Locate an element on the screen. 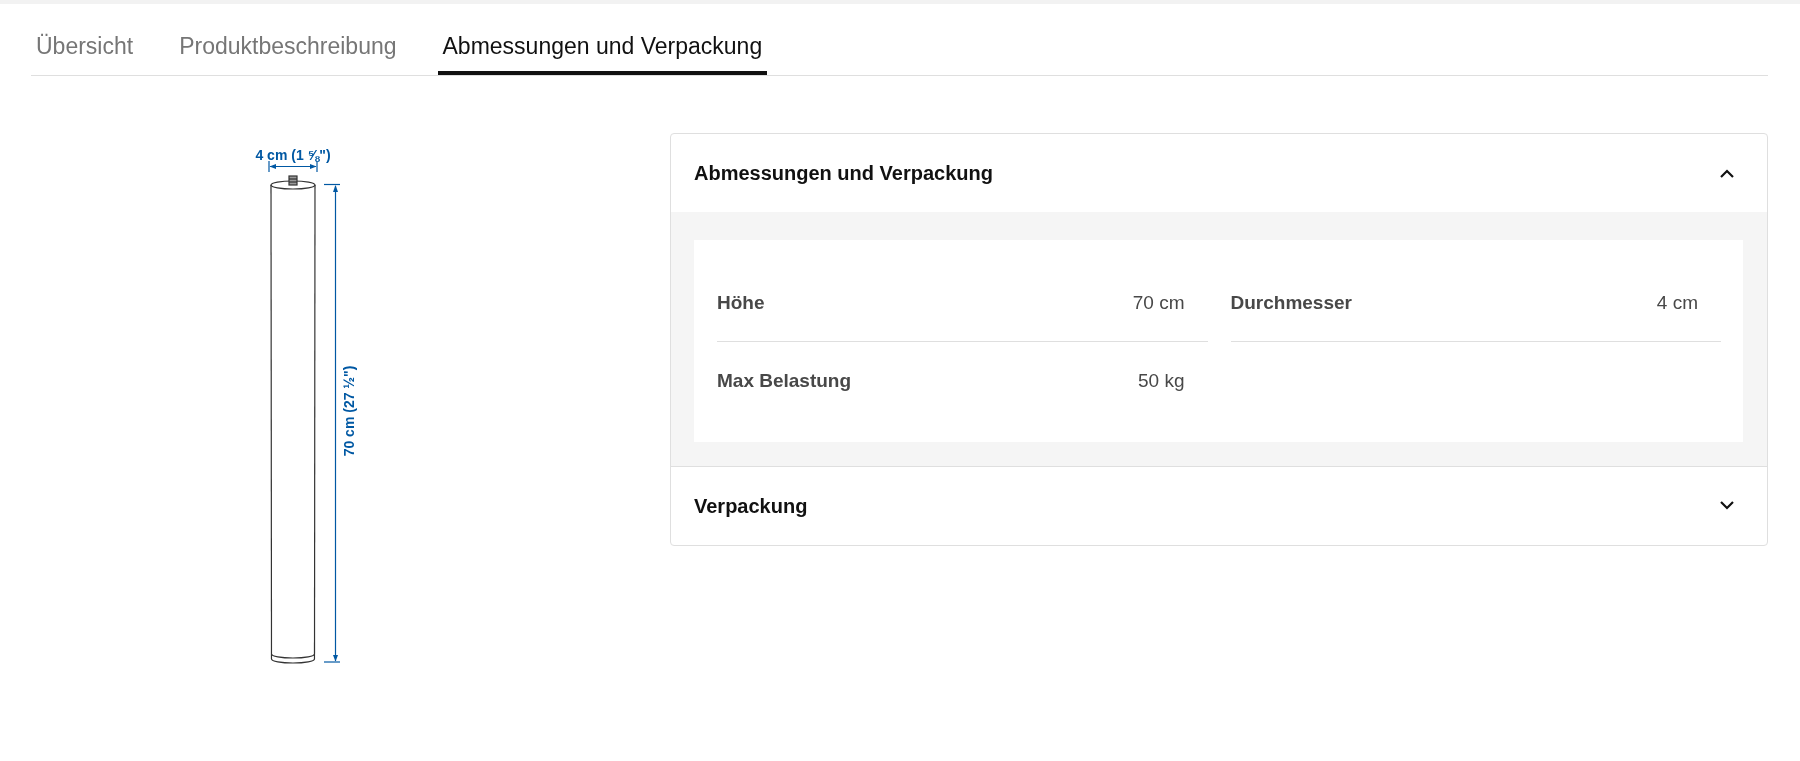 The height and width of the screenshot is (761, 1800). dimension-label: 4 cm (1 ⅝") is located at coordinates (293, 155).